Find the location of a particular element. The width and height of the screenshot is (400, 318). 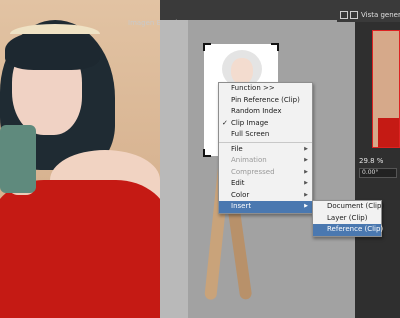

menu-item-insert: Insert ▶ is located at coordinates (265, 207).